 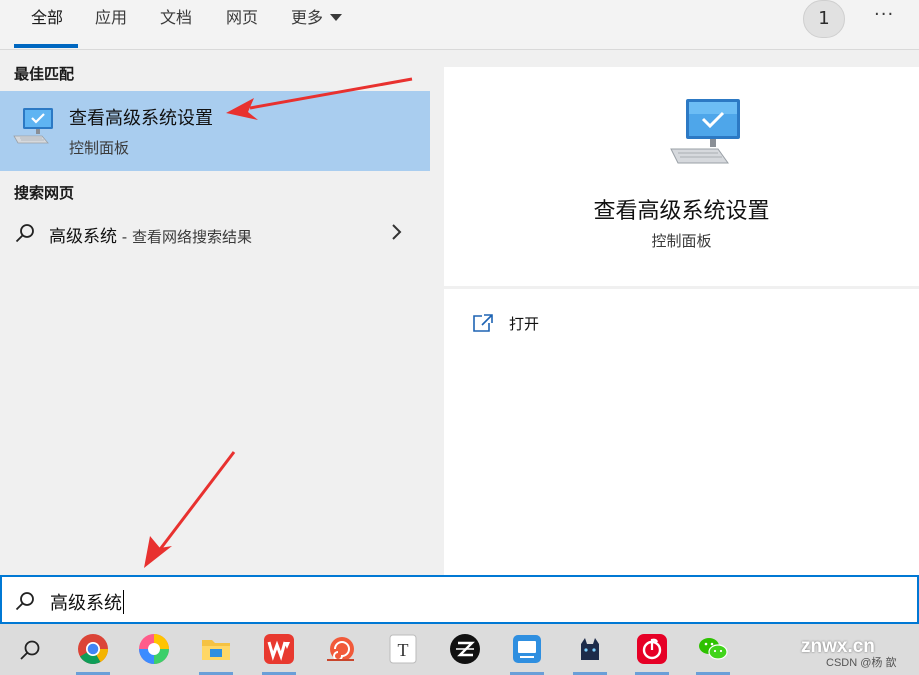 I want to click on best-match-result: 查看高级系统设置 控制面板, so click(x=215, y=131).